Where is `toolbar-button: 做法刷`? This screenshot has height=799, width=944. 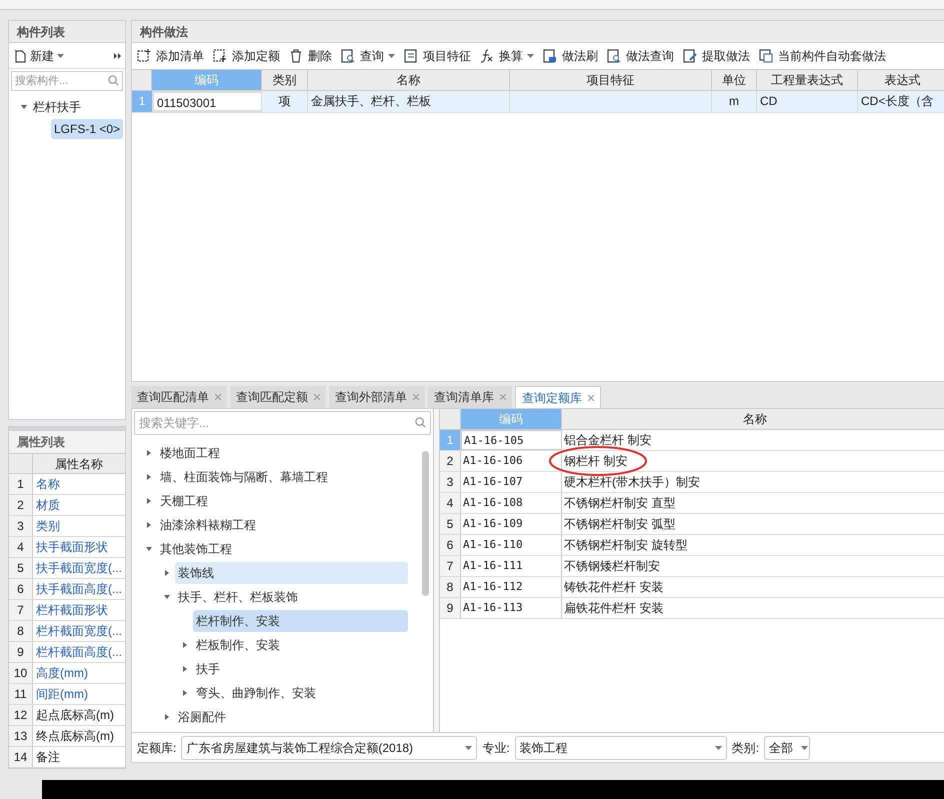
toolbar-button: 做法刷 is located at coordinates (570, 56).